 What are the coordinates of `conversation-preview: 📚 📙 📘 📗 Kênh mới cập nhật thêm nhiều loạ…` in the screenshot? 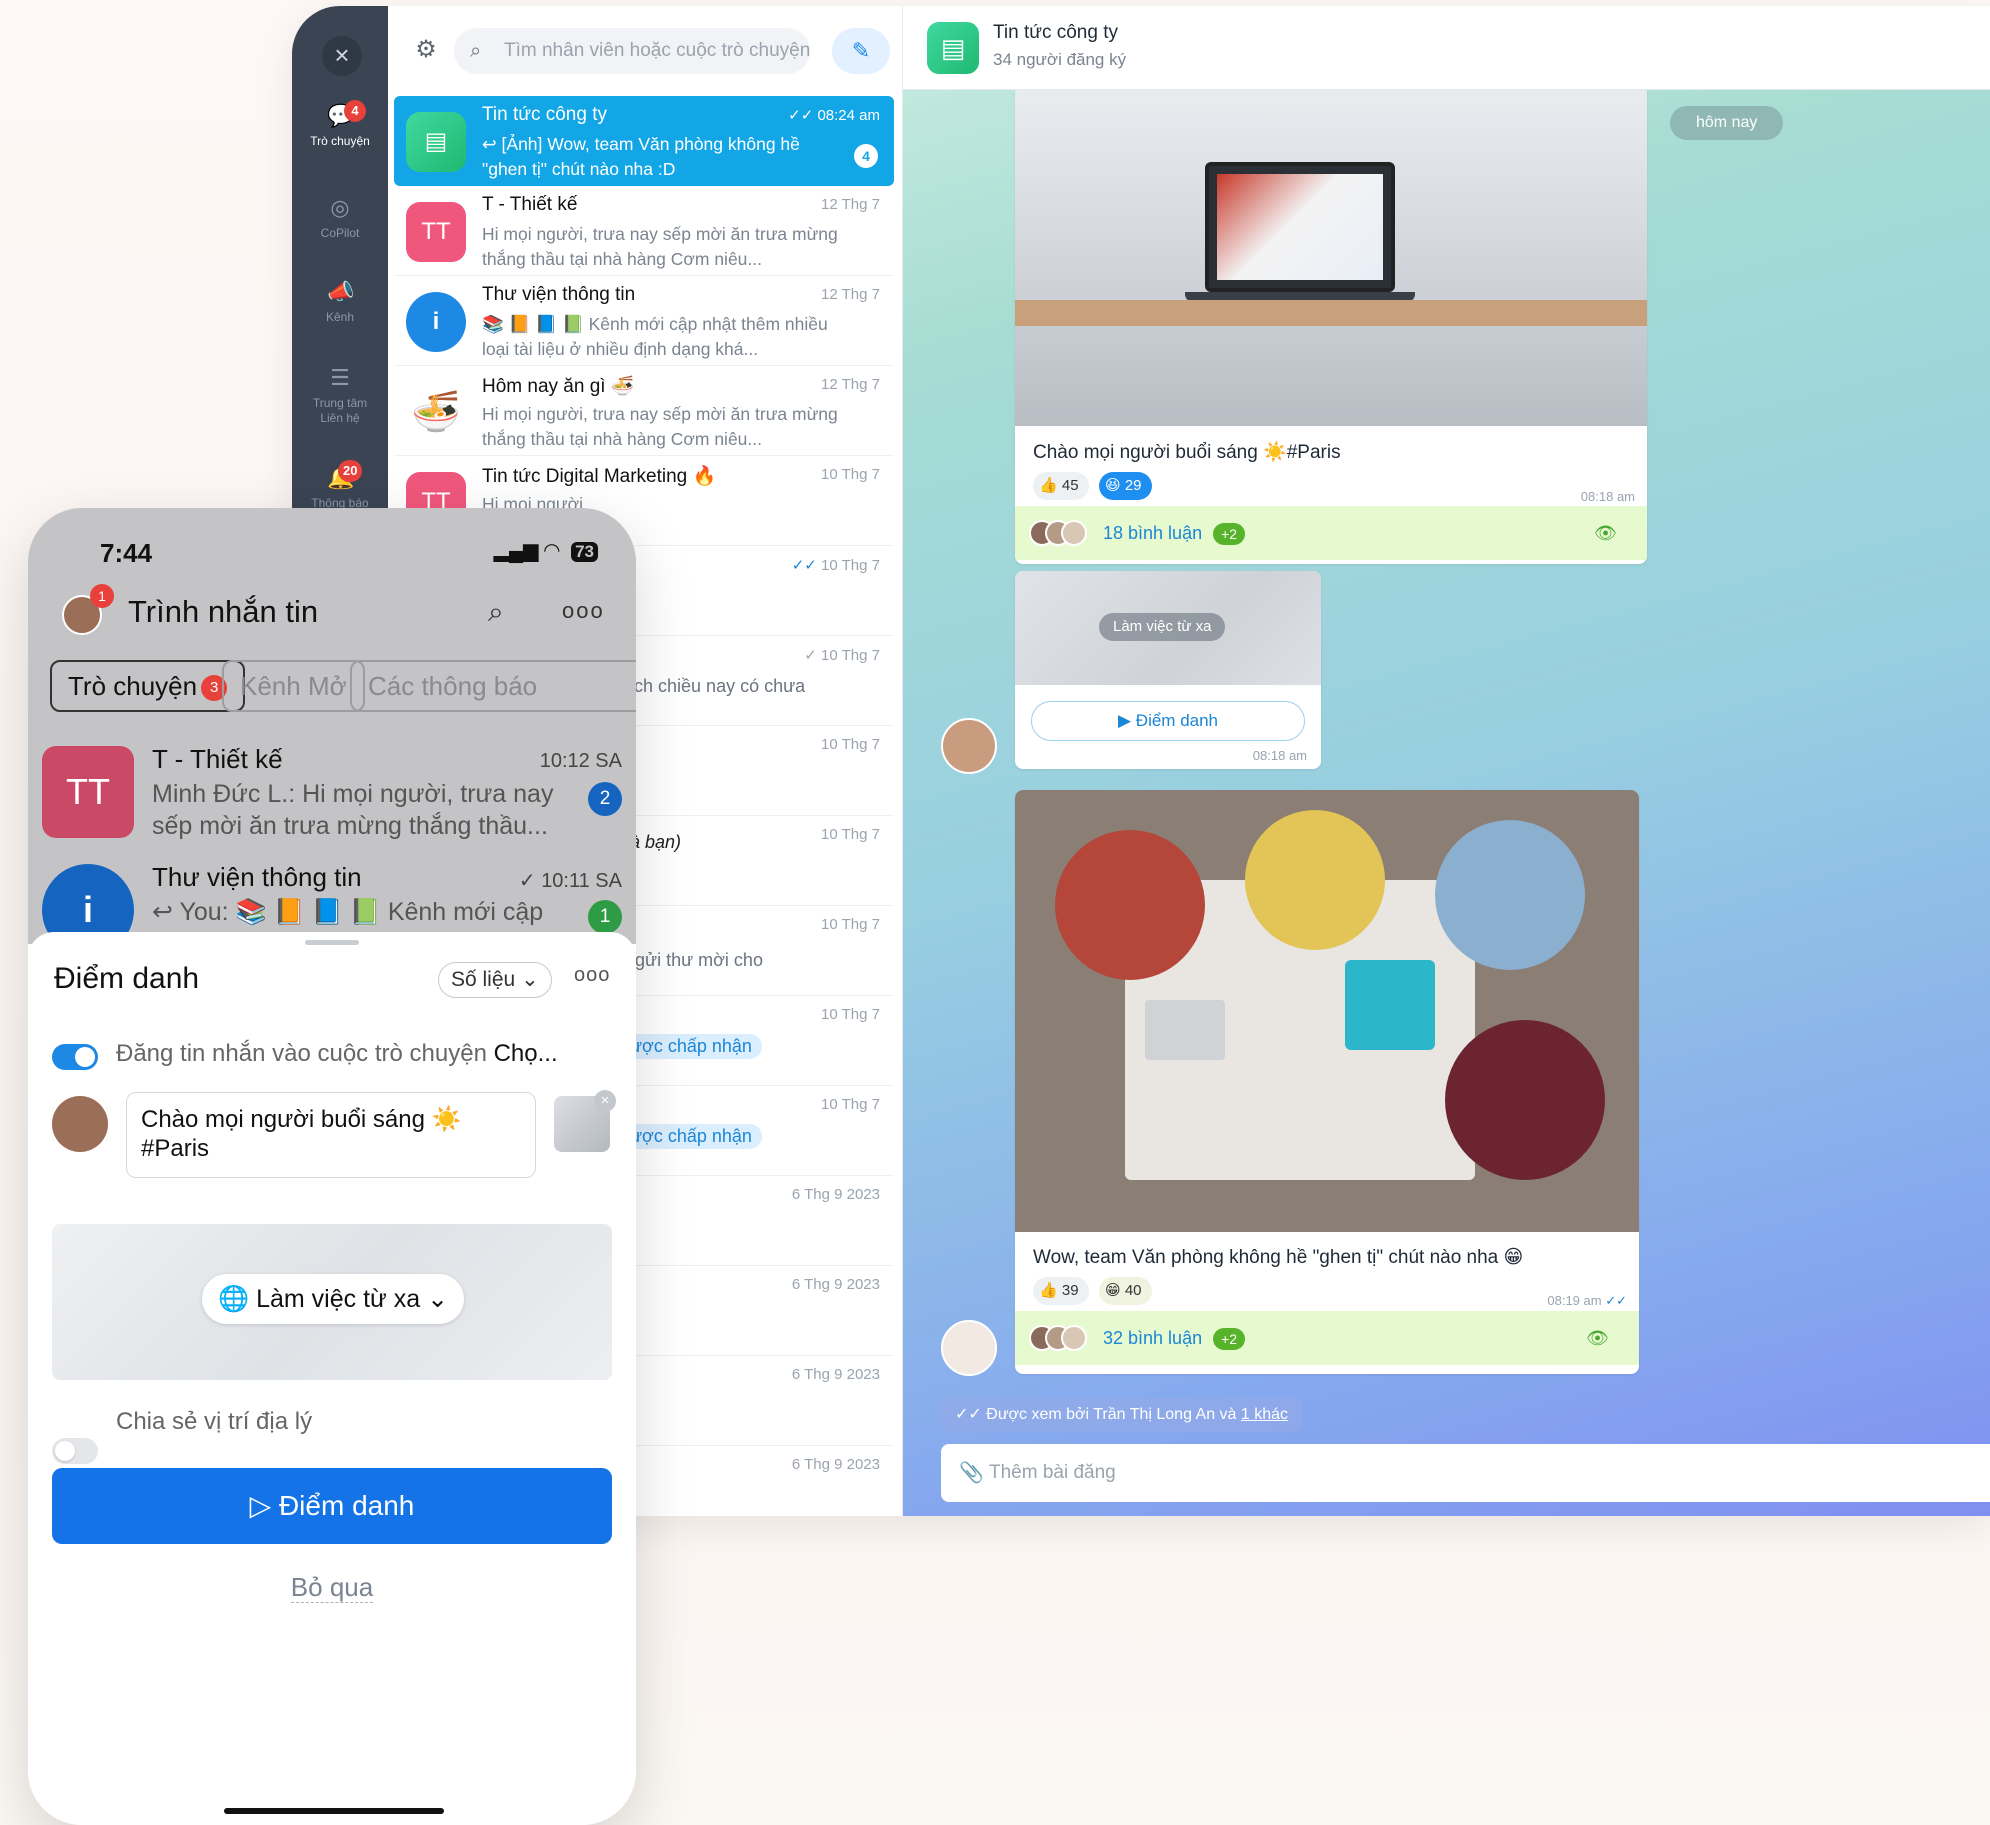 It's located at (655, 336).